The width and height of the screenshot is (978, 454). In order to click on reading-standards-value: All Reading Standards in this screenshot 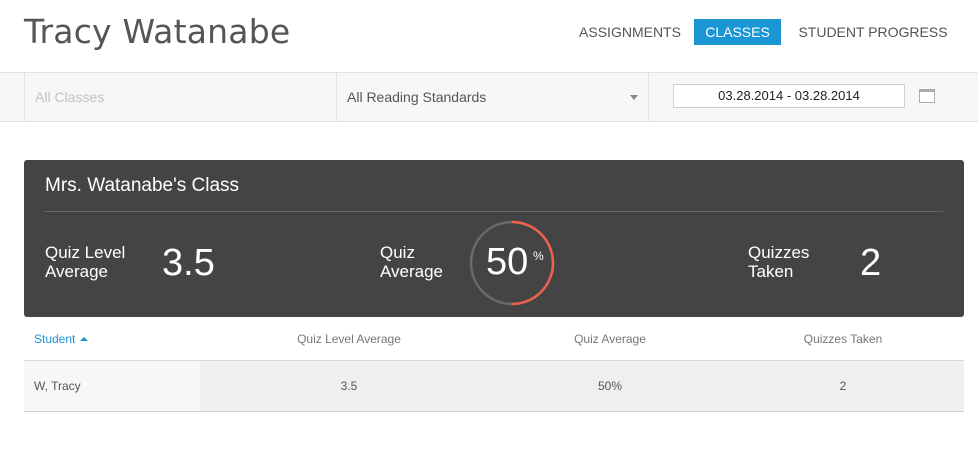, I will do `click(417, 97)`.